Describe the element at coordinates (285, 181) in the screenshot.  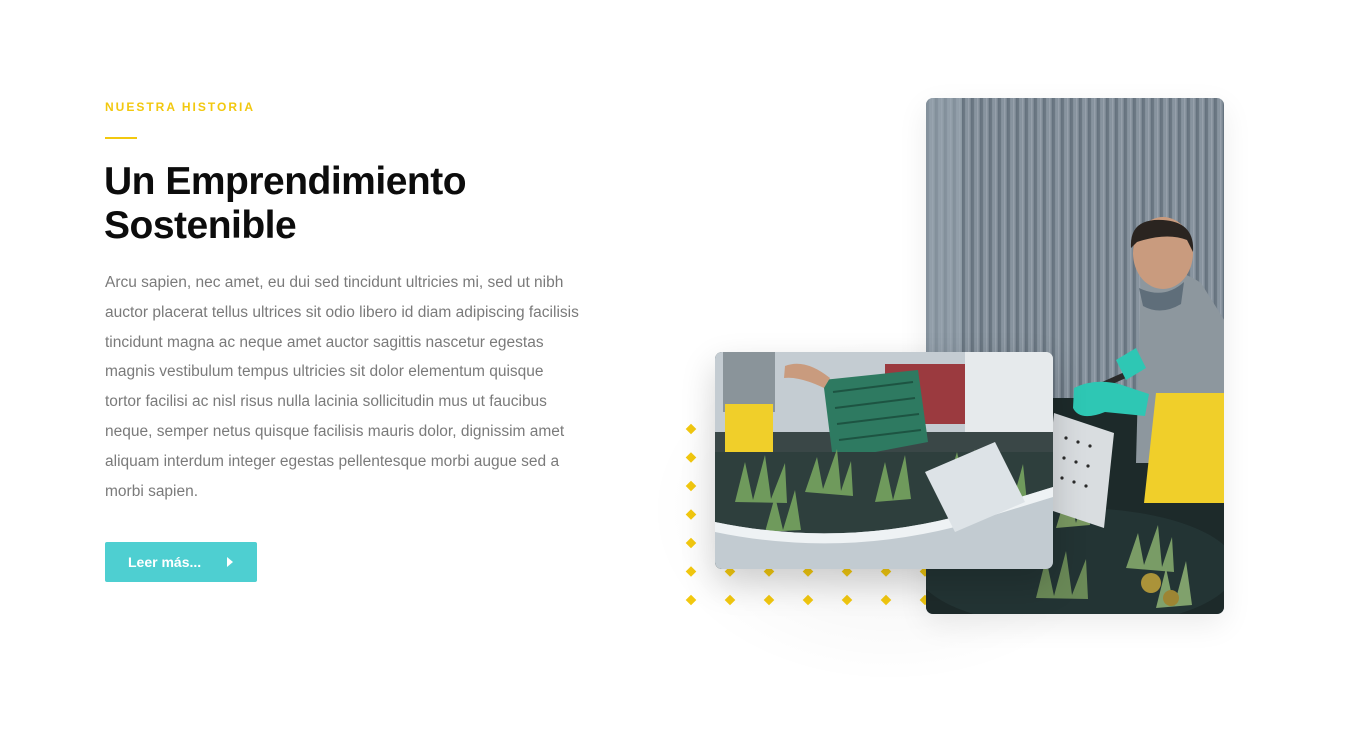
I see `title-line-1: Un Emprendimiento` at that location.